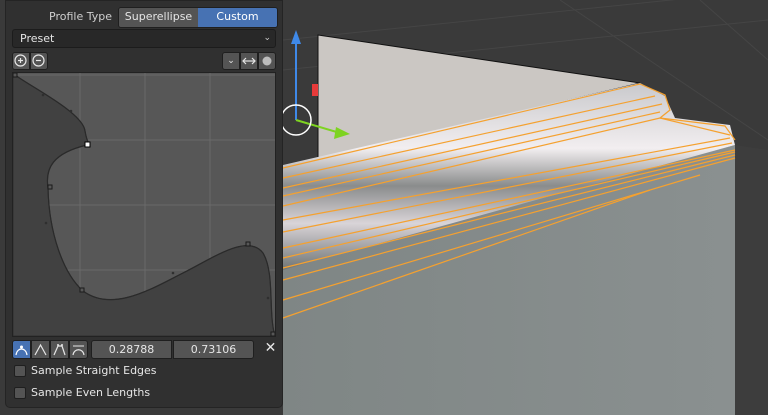  I want to click on point-x-field: 0.28788, so click(131, 349).